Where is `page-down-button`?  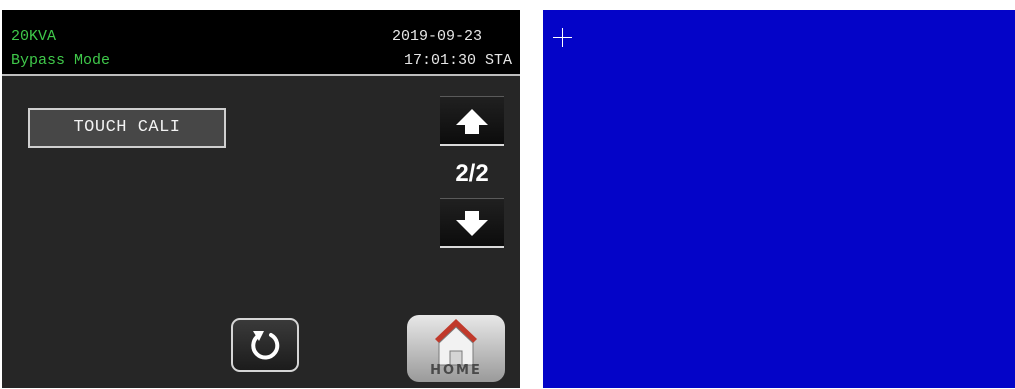 page-down-button is located at coordinates (472, 223).